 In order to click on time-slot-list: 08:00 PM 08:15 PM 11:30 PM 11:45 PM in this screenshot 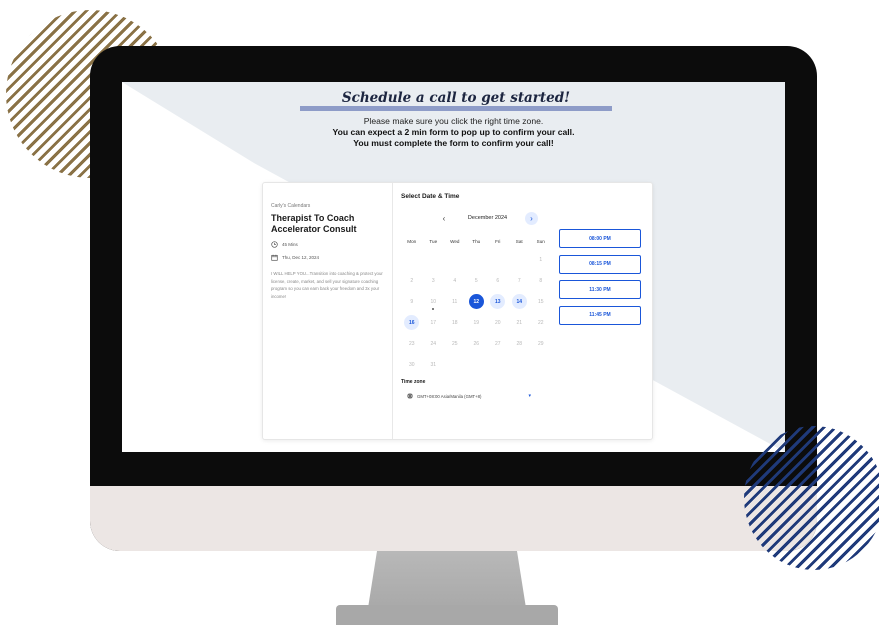, I will do `click(600, 280)`.